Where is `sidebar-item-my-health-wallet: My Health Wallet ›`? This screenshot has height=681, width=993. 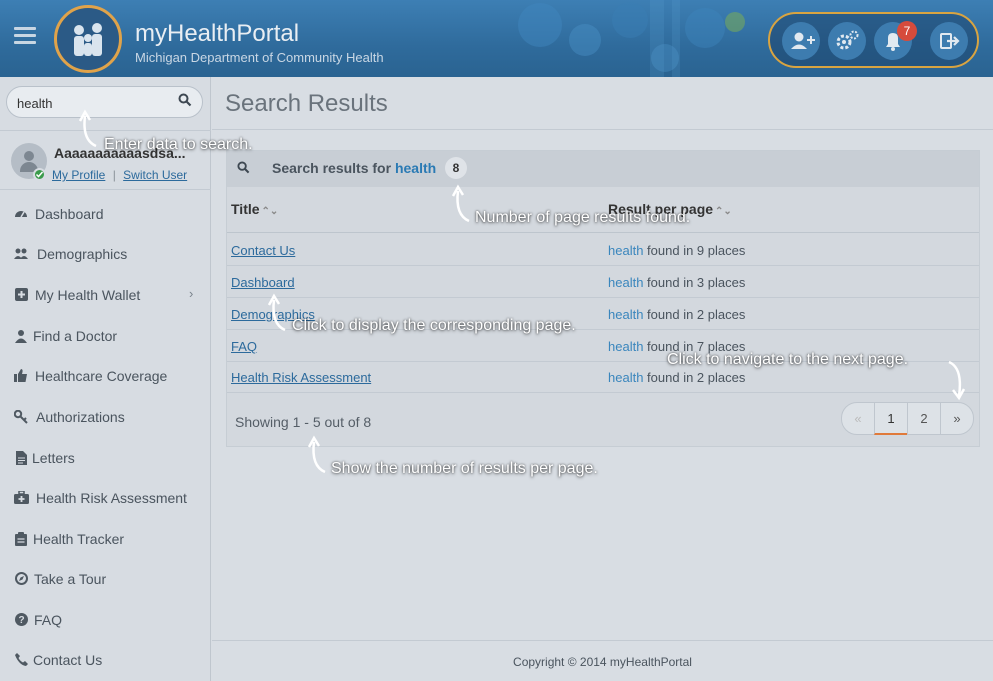
sidebar-item-my-health-wallet: My Health Wallet › is located at coordinates (105, 296).